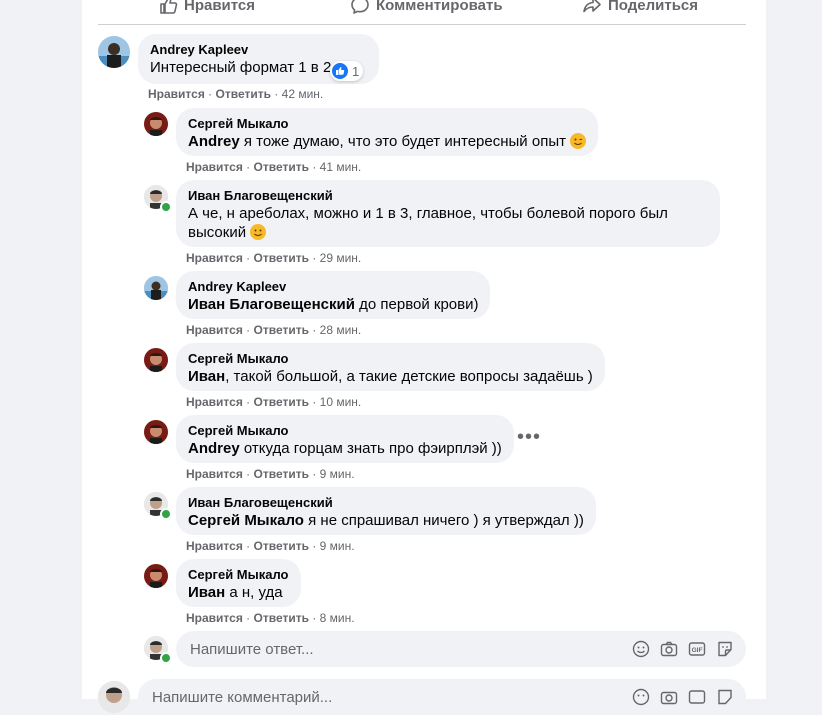 This screenshot has height=715, width=822. What do you see at coordinates (303, 94) in the screenshot?
I see `comment-time: 42 мин.` at bounding box center [303, 94].